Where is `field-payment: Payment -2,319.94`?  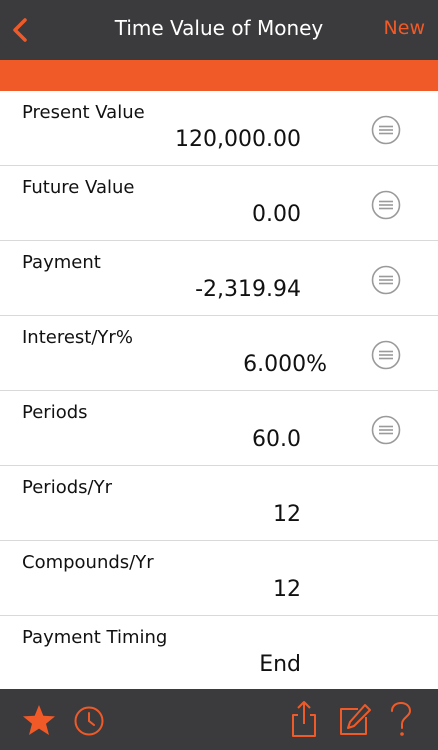 field-payment: Payment -2,319.94 is located at coordinates (219, 278).